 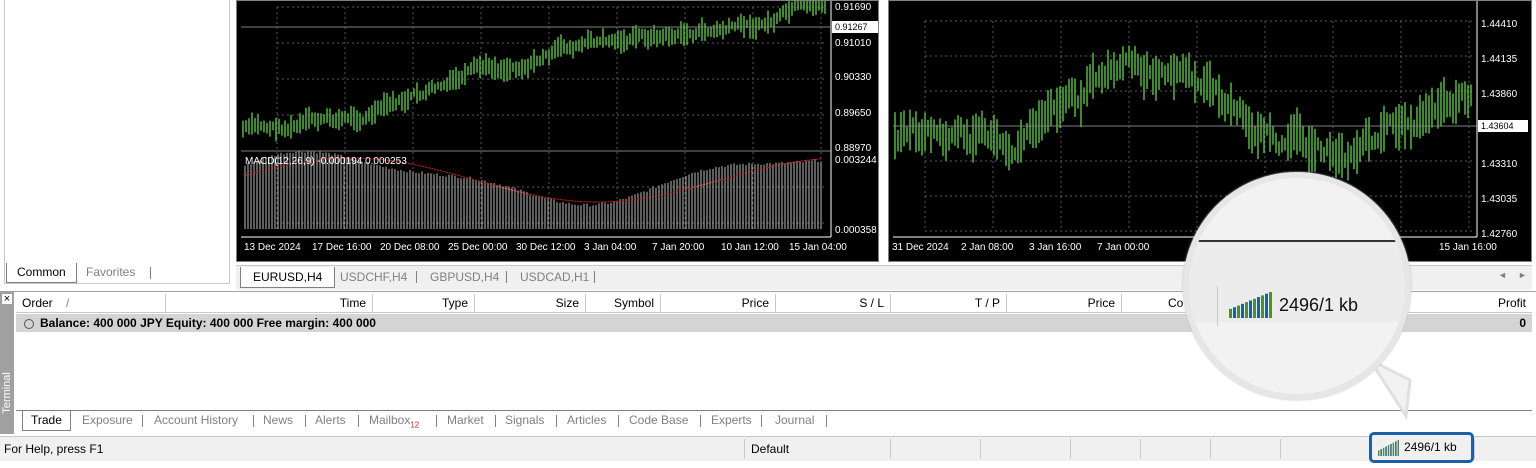 I want to click on connection-status-highlight: 2496/1 kb, so click(x=1421, y=447).